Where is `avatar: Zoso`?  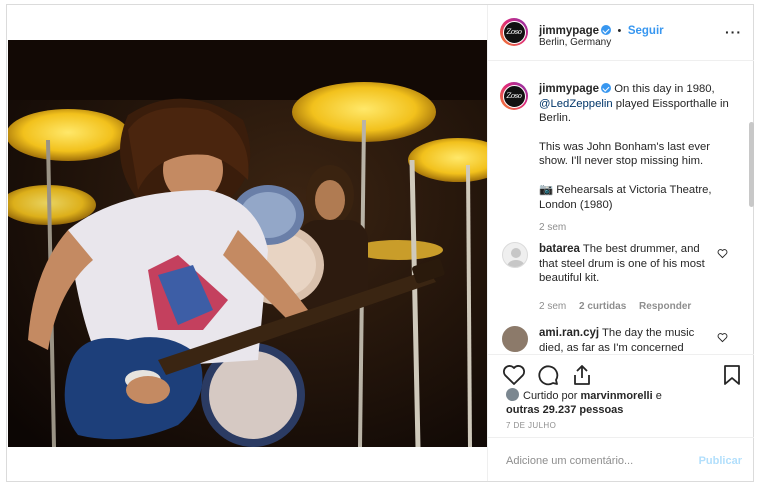
avatar: Zoso is located at coordinates (514, 32).